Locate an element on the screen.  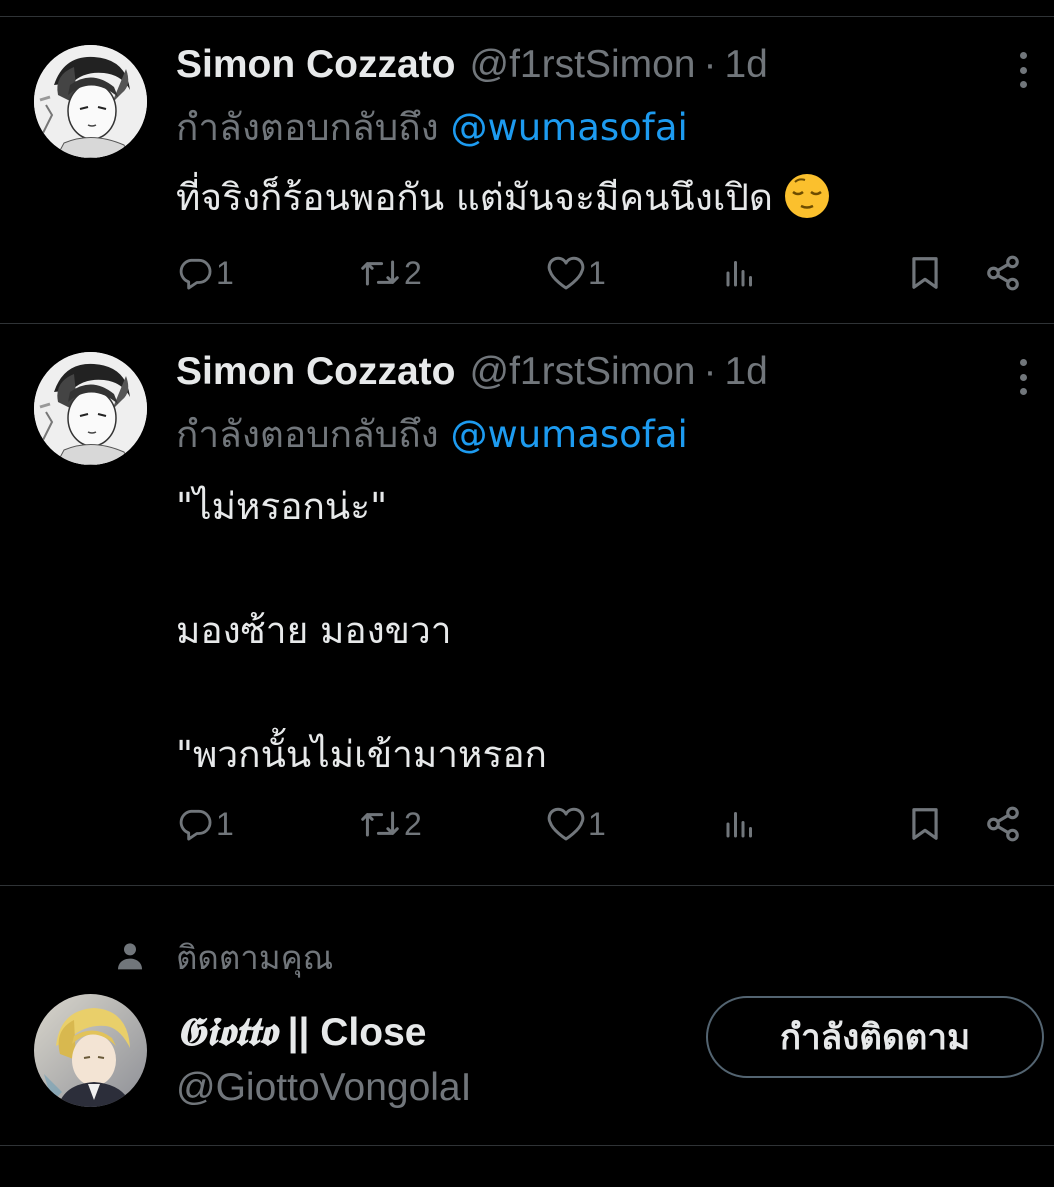
bottom-divider is located at coordinates (527, 1145).